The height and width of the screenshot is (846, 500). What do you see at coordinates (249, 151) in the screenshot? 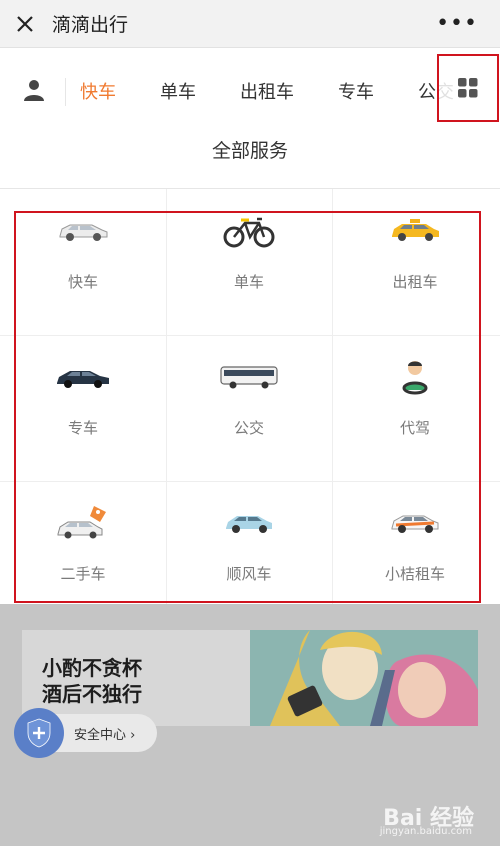
I see `section-title: 全部服务` at bounding box center [249, 151].